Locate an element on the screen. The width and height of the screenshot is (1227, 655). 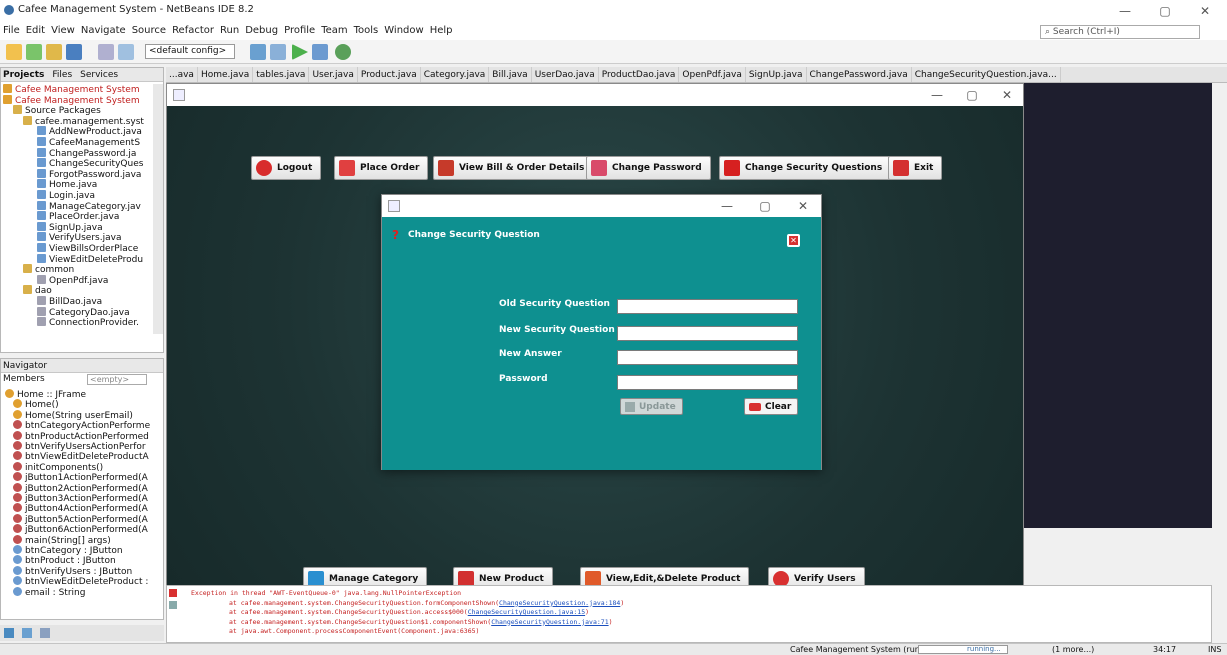
project-tree-item: Login.java is located at coordinates (66, 195).